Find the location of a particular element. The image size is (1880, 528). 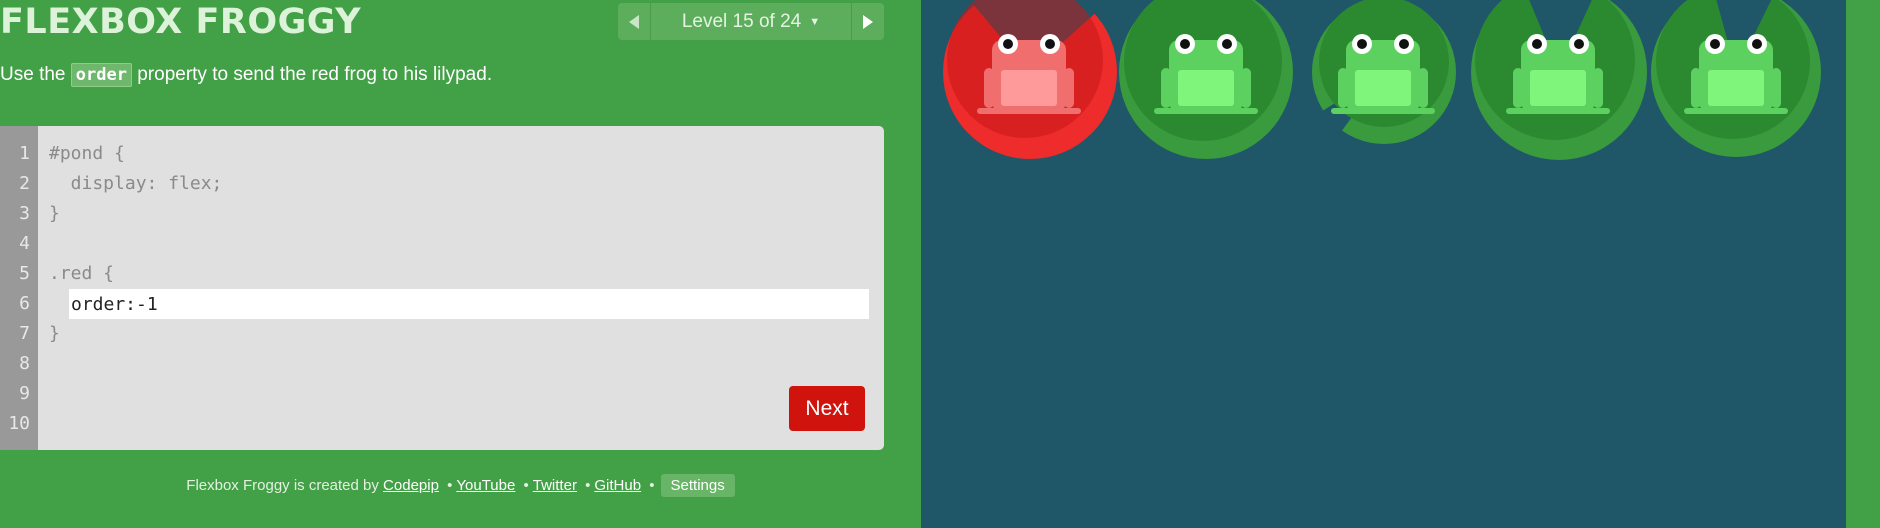

github-link: GitHub is located at coordinates (617, 485).